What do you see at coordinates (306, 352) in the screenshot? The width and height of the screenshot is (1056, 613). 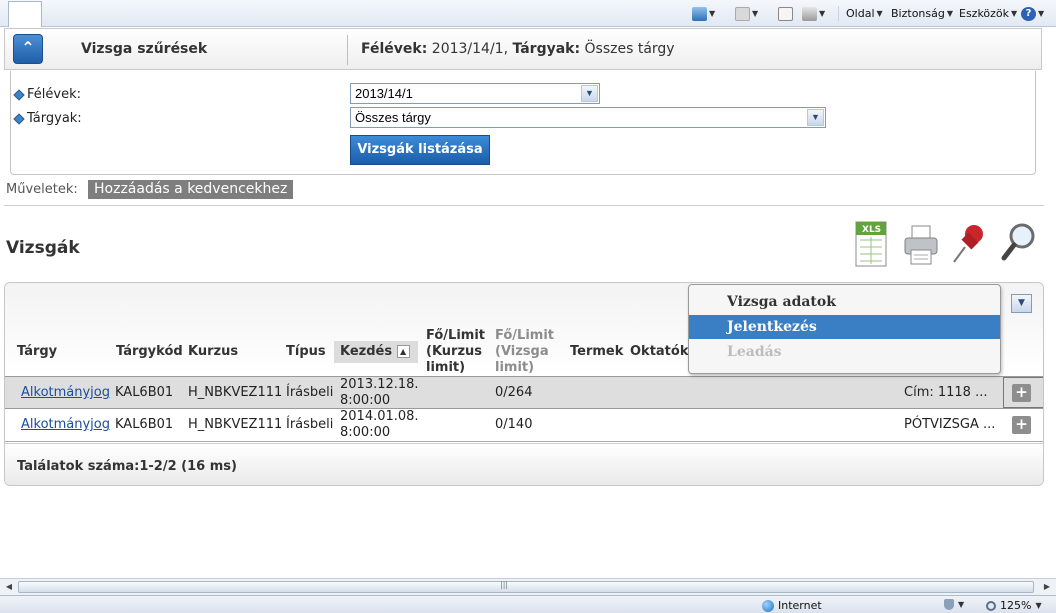 I see `column-header-type: Típus` at bounding box center [306, 352].